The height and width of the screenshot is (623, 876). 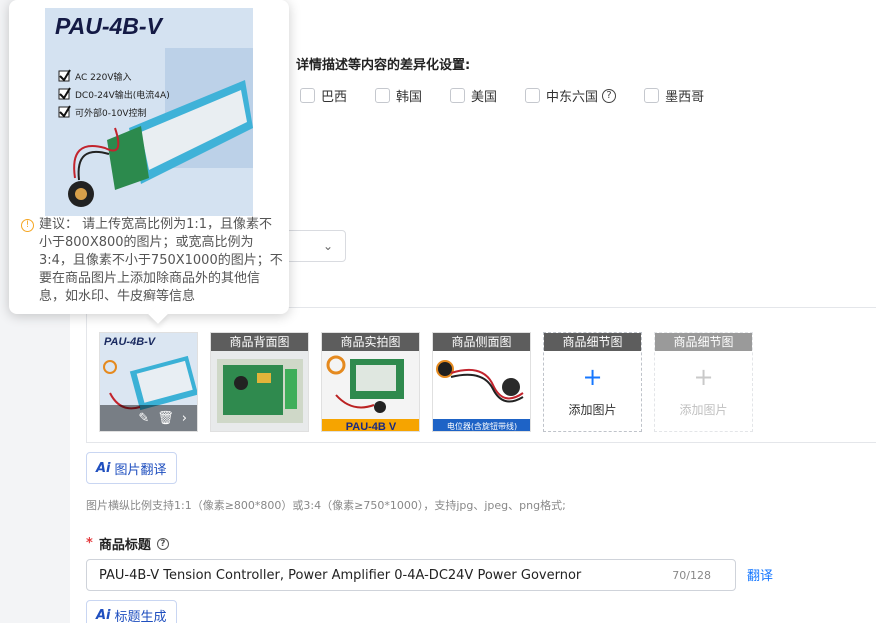 I want to click on title-generate-button: Ai 标题生成, so click(x=131, y=611).